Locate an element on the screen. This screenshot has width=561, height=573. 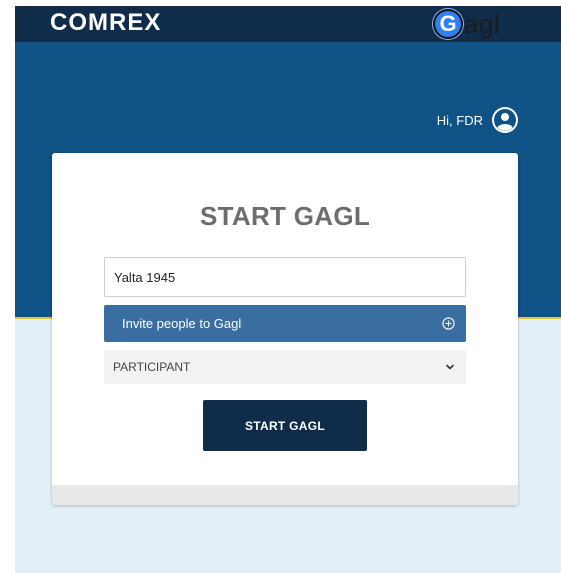
session-name-input is located at coordinates (285, 277).